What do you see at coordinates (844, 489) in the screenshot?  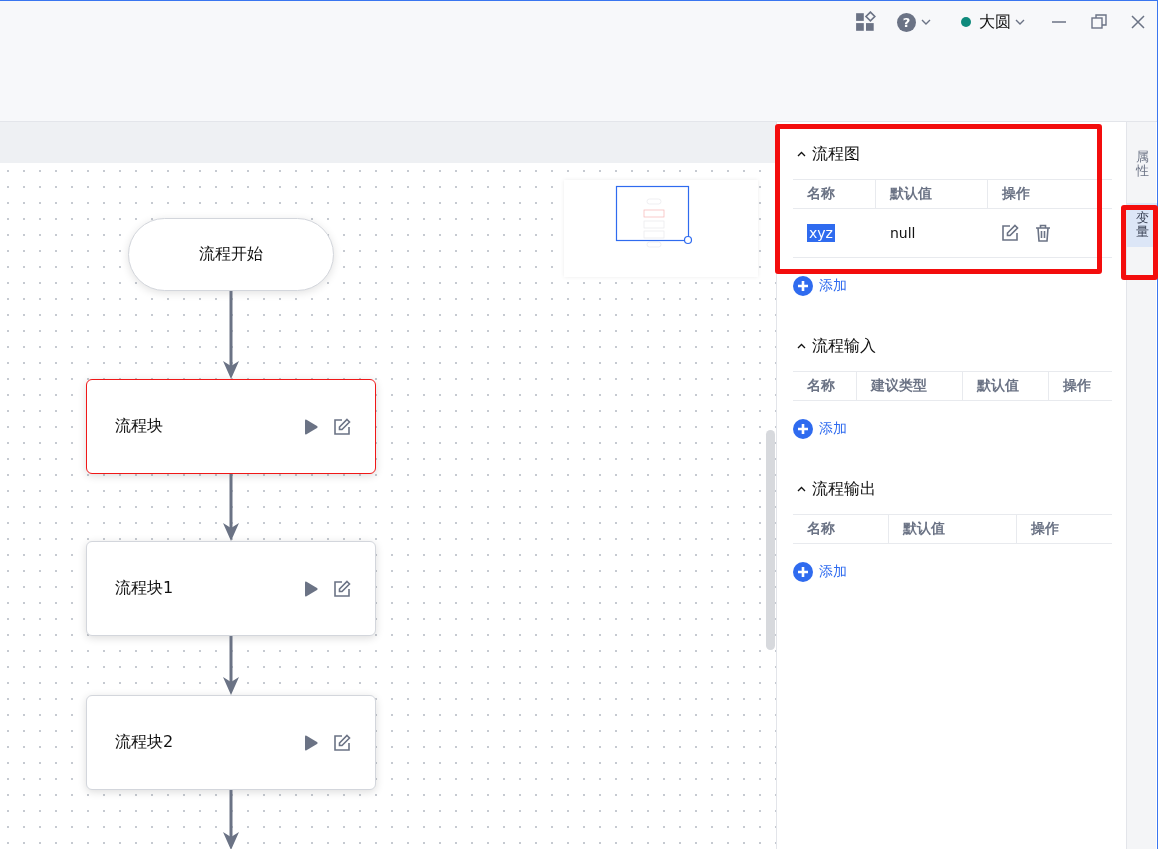 I see `section-title: 流程输出` at bounding box center [844, 489].